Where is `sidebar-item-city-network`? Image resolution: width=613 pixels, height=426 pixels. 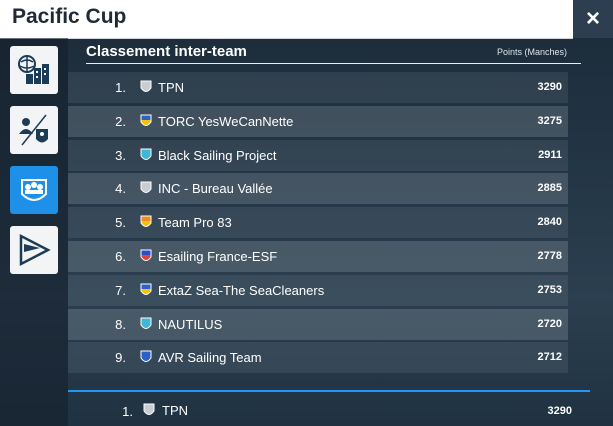 sidebar-item-city-network is located at coordinates (34, 70).